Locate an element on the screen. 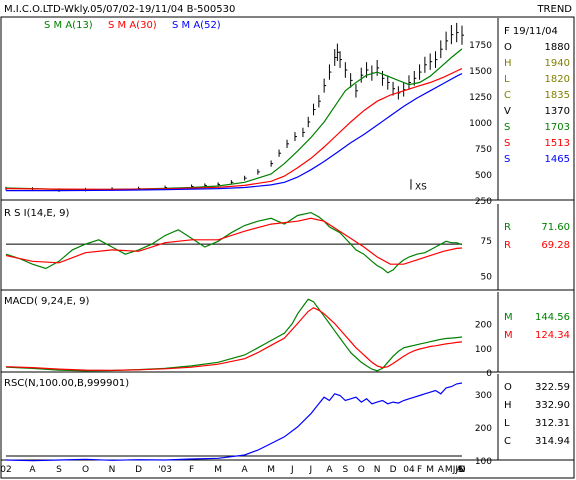  x-tick-label: '03 is located at coordinates (165, 470).